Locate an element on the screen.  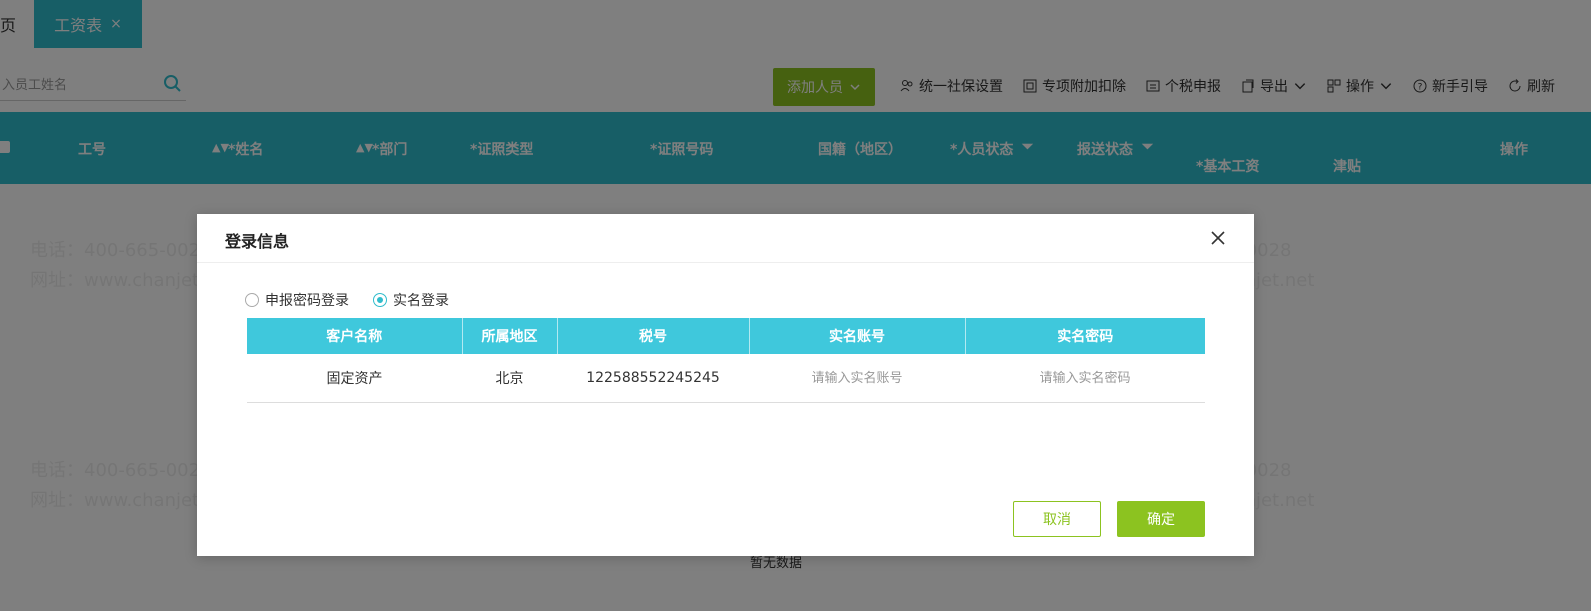
dialog-title: 登录信息 is located at coordinates (257, 241).